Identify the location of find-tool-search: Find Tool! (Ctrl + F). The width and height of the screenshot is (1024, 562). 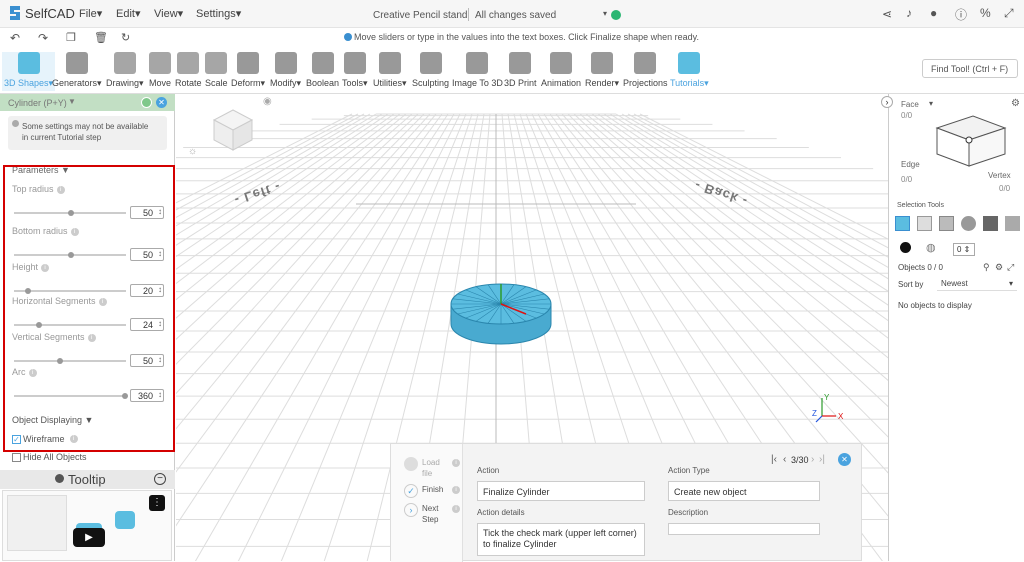
(970, 68).